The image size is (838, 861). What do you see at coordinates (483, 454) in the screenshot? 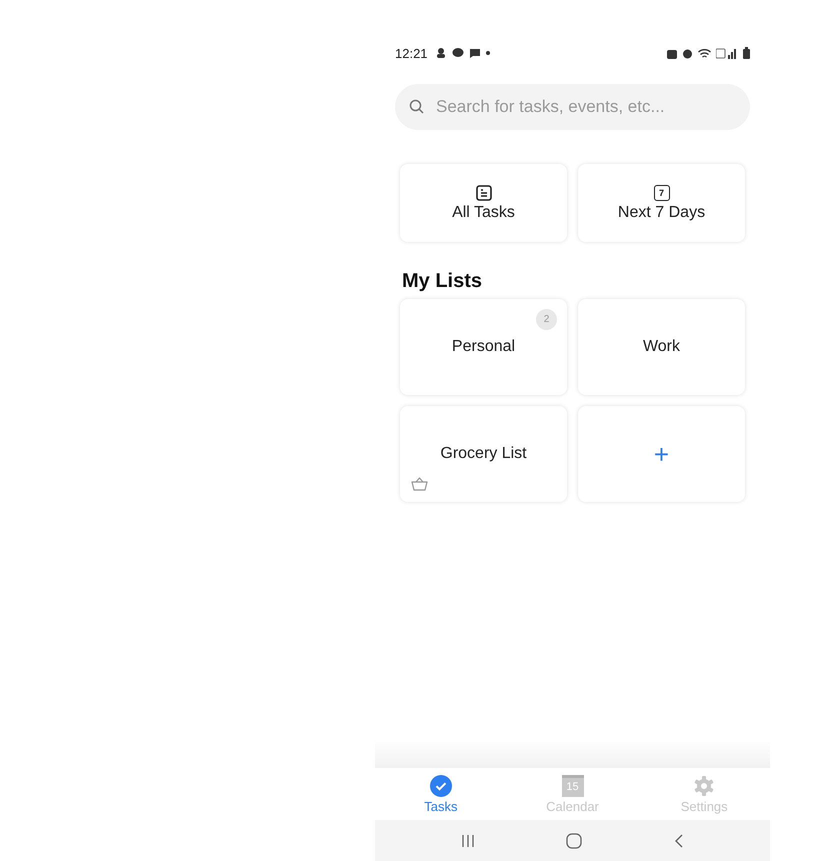
I see `list-card: Grocery List` at bounding box center [483, 454].